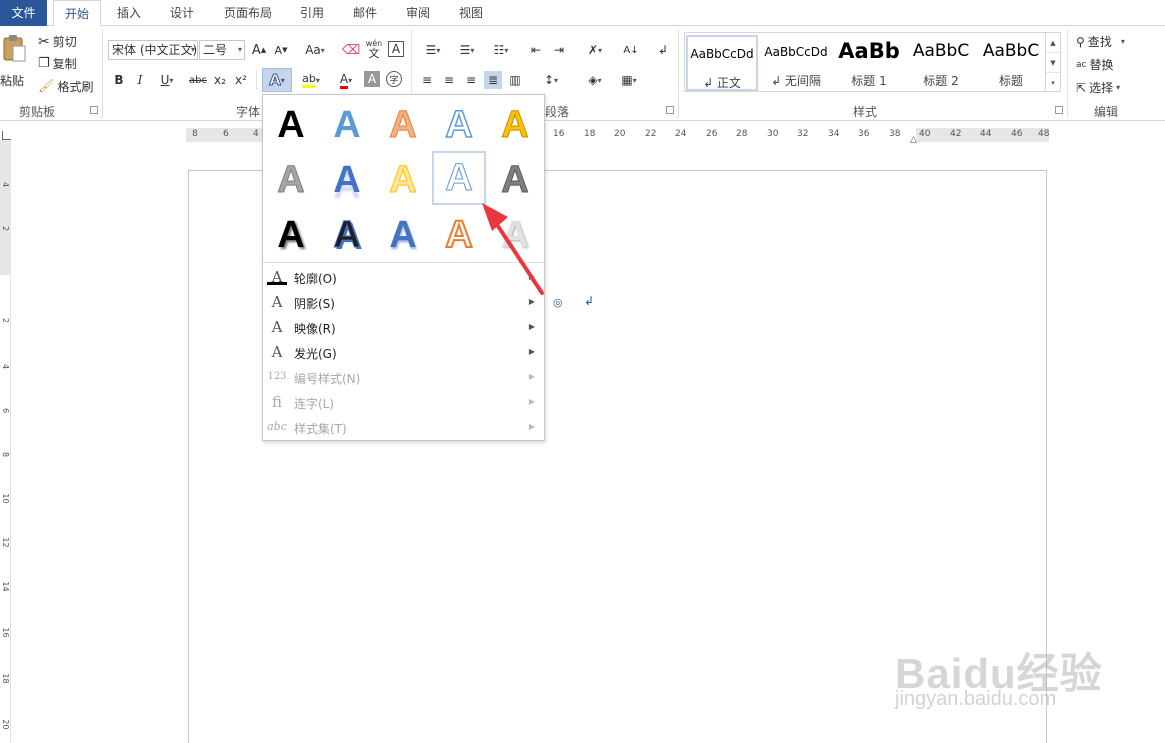 This screenshot has height=743, width=1165. Describe the element at coordinates (312, 13) in the screenshot. I see `tab-references: 引用` at that location.